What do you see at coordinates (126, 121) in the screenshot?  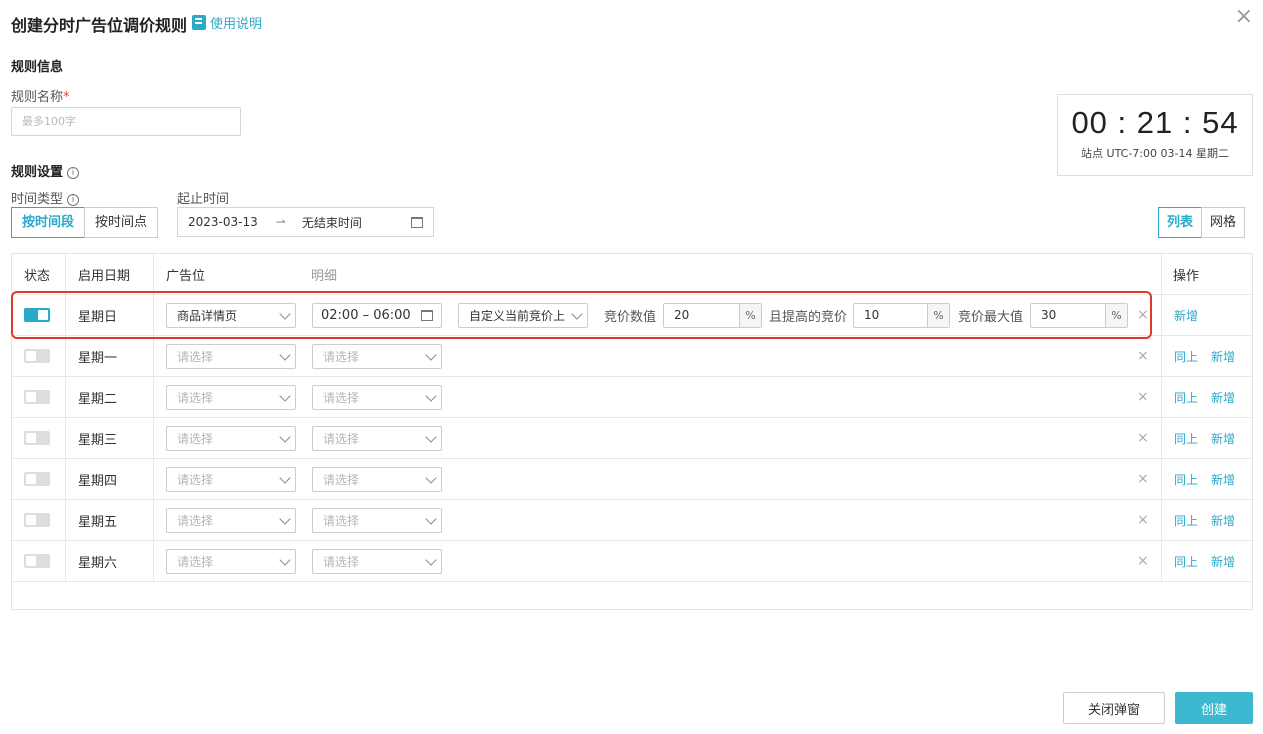 I see `rule-name-input` at bounding box center [126, 121].